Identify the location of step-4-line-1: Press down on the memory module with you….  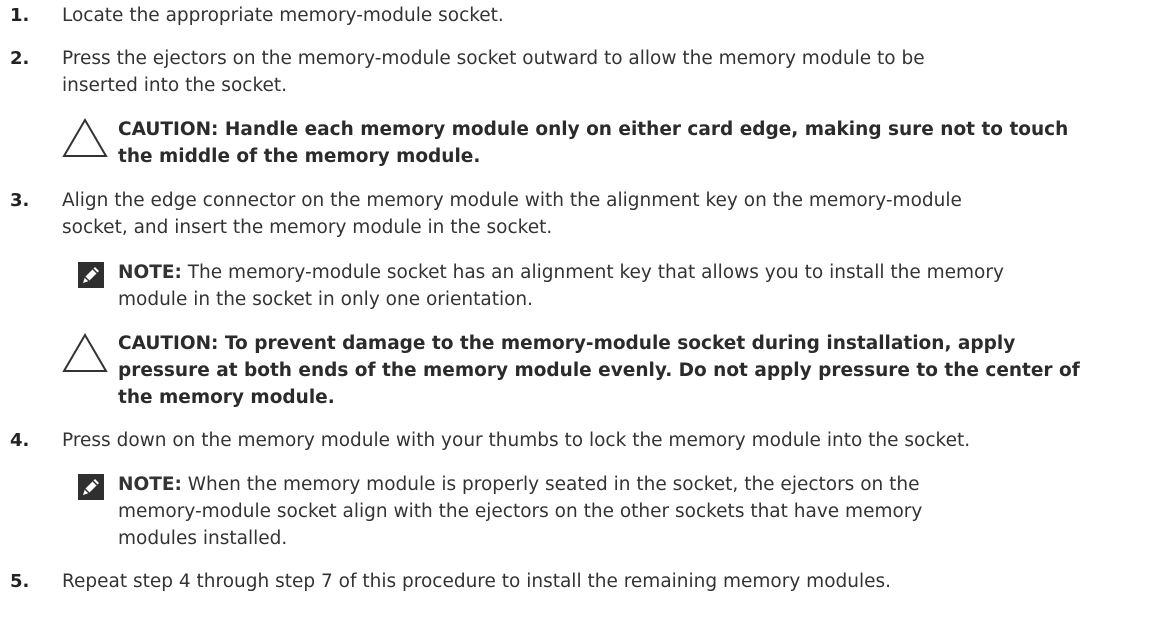
(516, 440).